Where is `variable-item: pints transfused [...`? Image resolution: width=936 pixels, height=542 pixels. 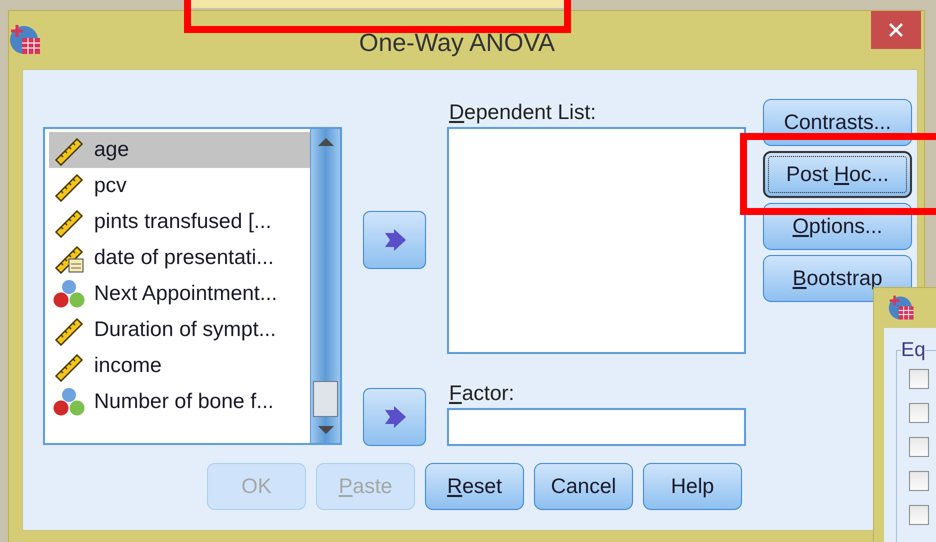 variable-item: pints transfused [... is located at coordinates (179, 222).